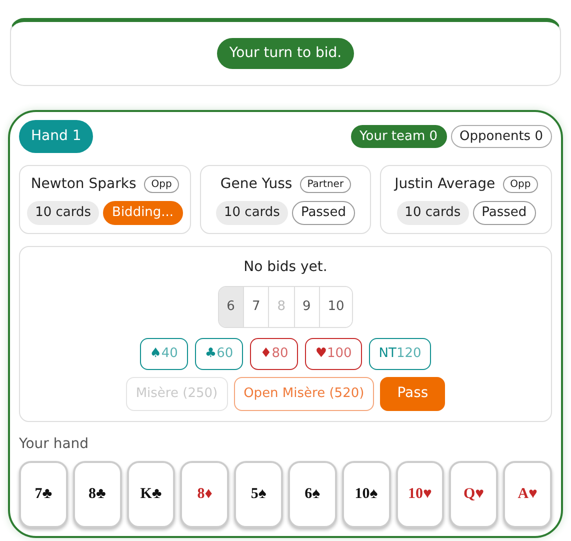  I want to click on bid-message: No bids yet., so click(286, 267).